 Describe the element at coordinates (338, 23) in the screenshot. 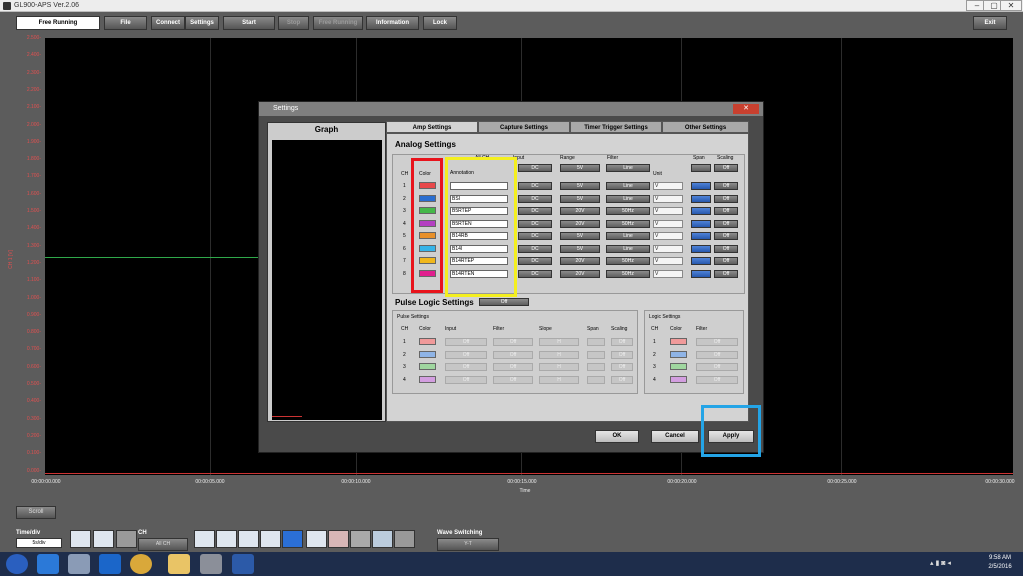

I see `free-running-button: Free Running` at that location.